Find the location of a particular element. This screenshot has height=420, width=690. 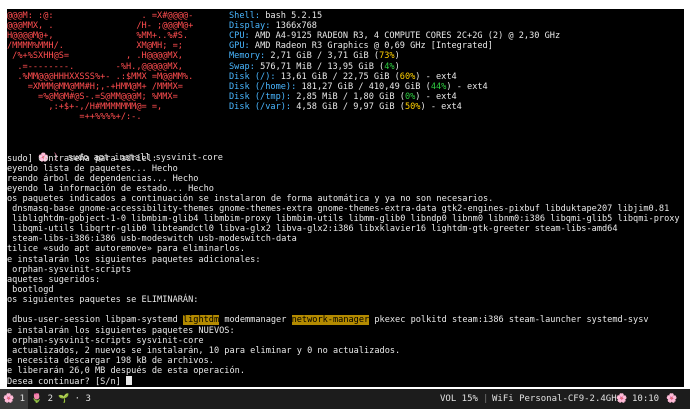

volume-indicator: VOL 15% is located at coordinates (459, 399).